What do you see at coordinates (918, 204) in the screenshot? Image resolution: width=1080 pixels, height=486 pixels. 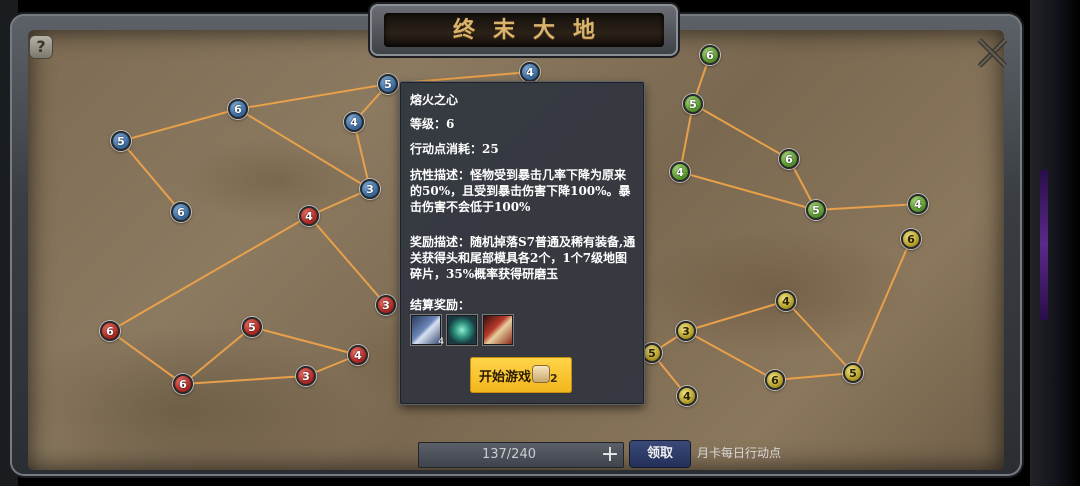 I see `stage-node-green-g6: 4` at bounding box center [918, 204].